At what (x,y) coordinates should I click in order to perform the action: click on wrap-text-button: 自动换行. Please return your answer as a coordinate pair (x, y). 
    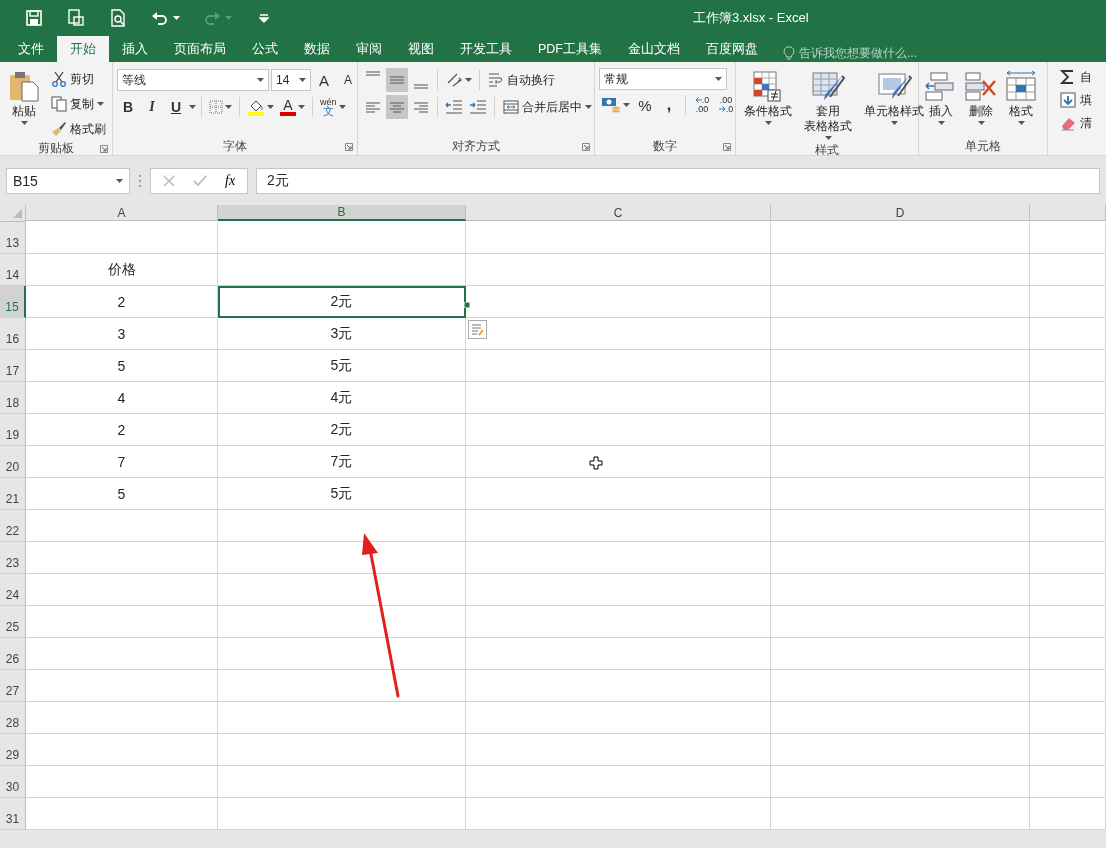
    Looking at the image, I should click on (521, 80).